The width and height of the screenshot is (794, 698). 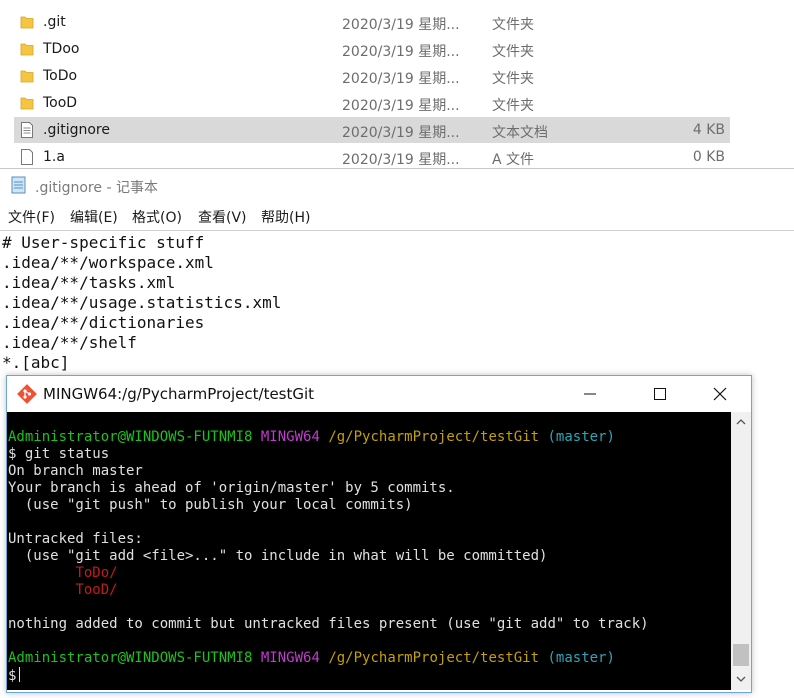 I want to click on terminal-title: MINGW64:/g/PycharmProject/testGit, so click(x=179, y=394).